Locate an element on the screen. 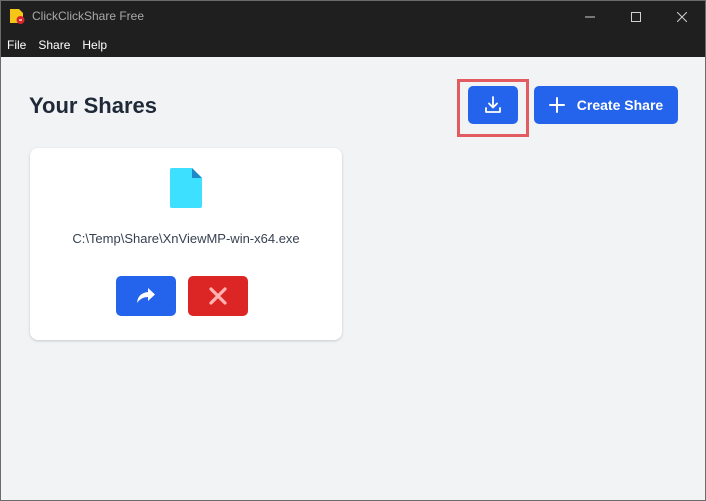 The image size is (706, 501). file-icon is located at coordinates (186, 188).